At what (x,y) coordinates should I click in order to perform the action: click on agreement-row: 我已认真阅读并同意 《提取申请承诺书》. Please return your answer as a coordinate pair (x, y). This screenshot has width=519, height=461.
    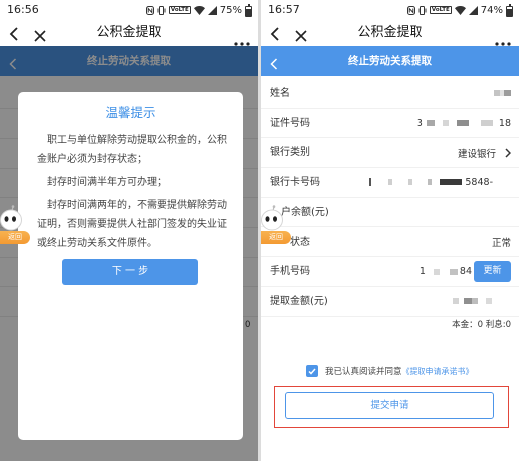
    Looking at the image, I should click on (390, 371).